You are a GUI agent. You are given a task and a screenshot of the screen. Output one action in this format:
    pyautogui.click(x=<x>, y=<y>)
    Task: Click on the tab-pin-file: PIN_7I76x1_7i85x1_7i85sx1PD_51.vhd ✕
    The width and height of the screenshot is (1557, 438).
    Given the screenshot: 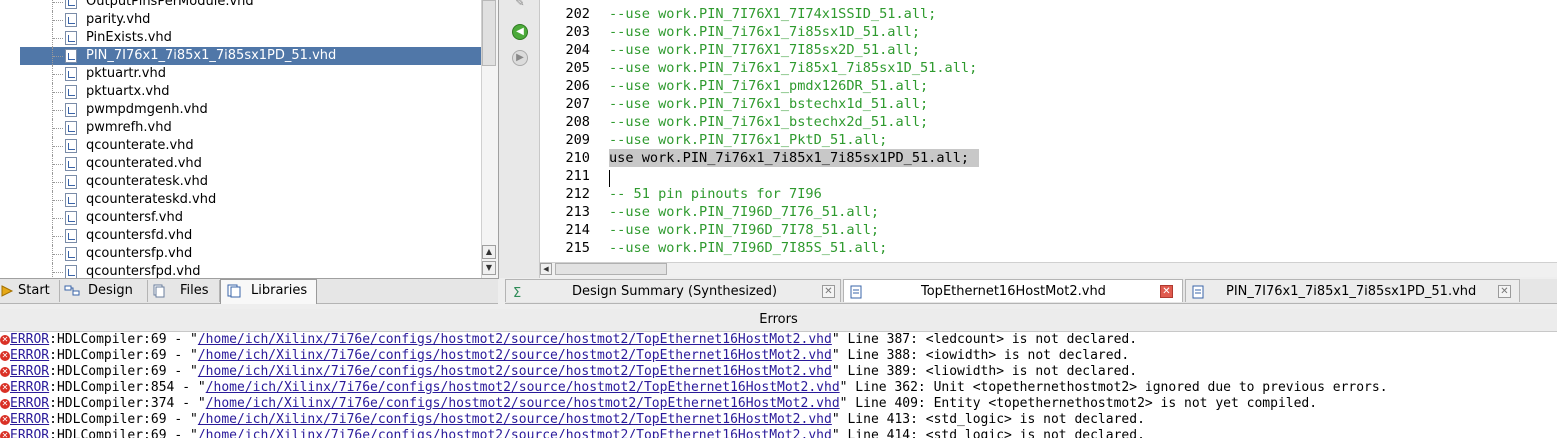 What is the action you would take?
    pyautogui.click(x=1352, y=290)
    